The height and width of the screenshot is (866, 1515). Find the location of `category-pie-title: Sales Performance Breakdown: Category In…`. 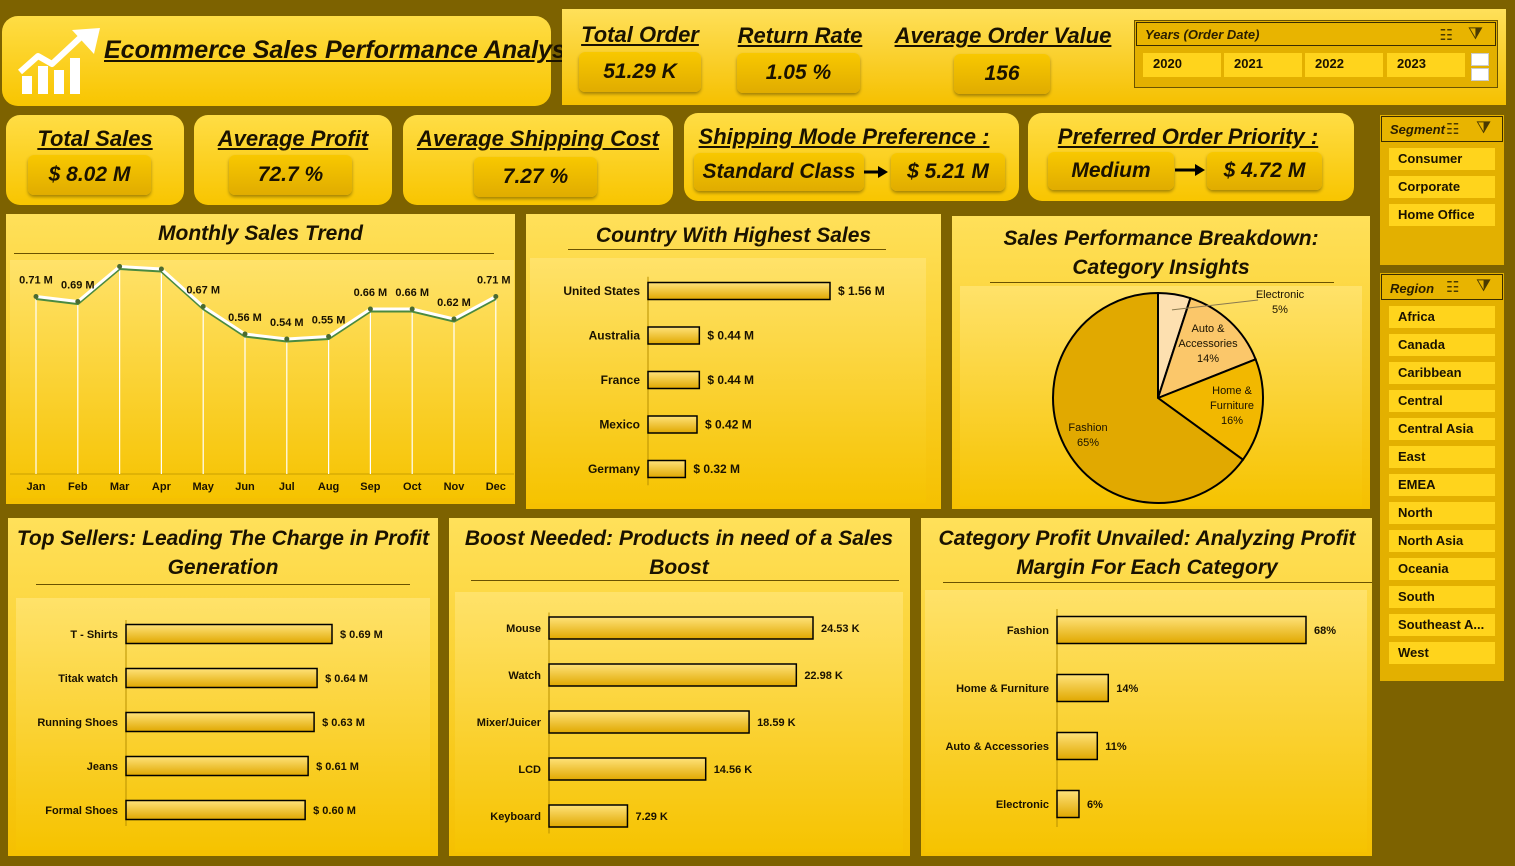

category-pie-title: Sales Performance Breakdown: Category In… is located at coordinates (1161, 253).